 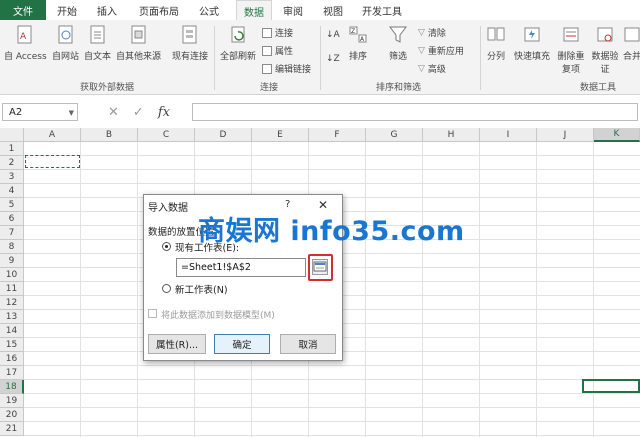 What do you see at coordinates (254, 11) in the screenshot?
I see `tab-data: 数据` at bounding box center [254, 11].